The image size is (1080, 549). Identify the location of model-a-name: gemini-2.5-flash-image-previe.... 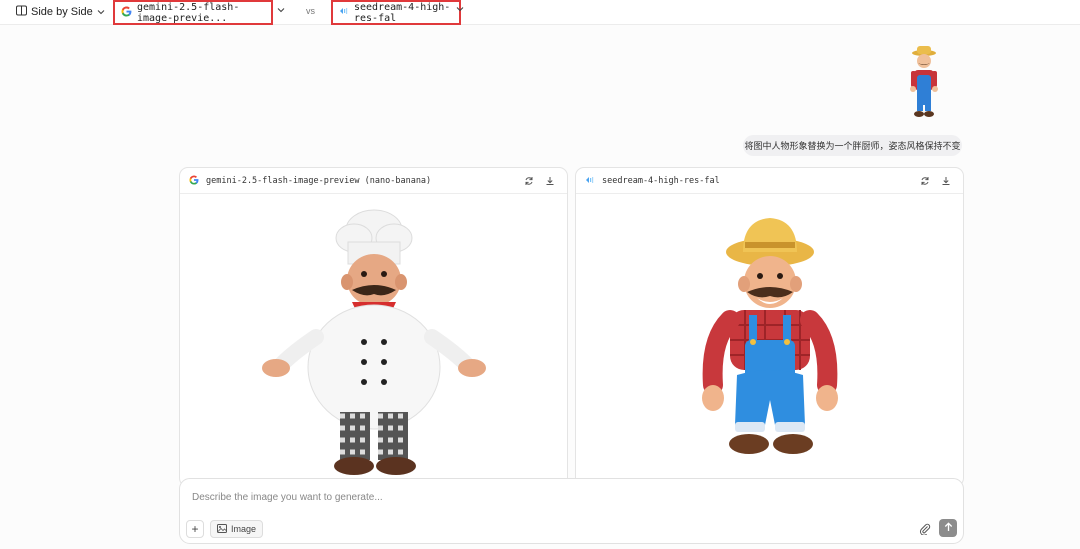
(188, 12).